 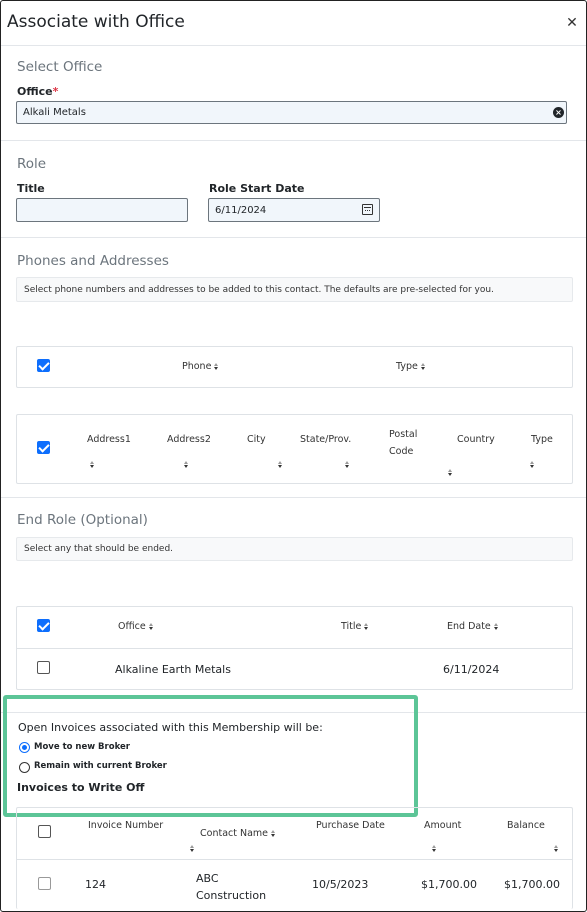 I want to click on balance-header: Balance, so click(x=526, y=825).